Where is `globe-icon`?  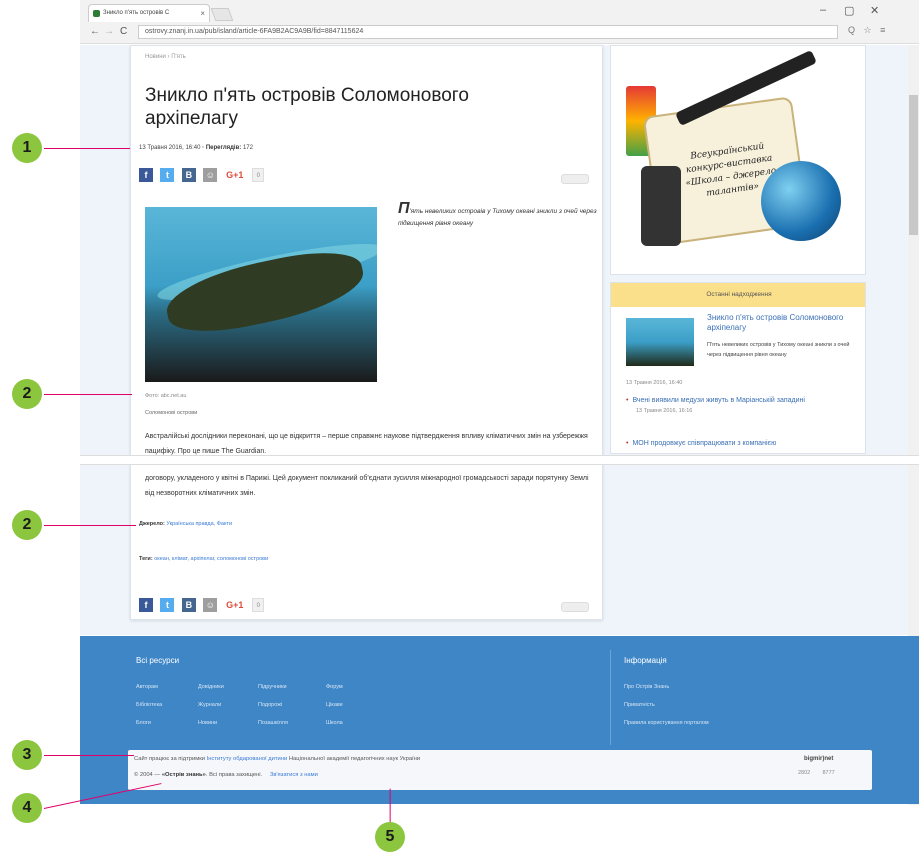
globe-icon is located at coordinates (801, 201).